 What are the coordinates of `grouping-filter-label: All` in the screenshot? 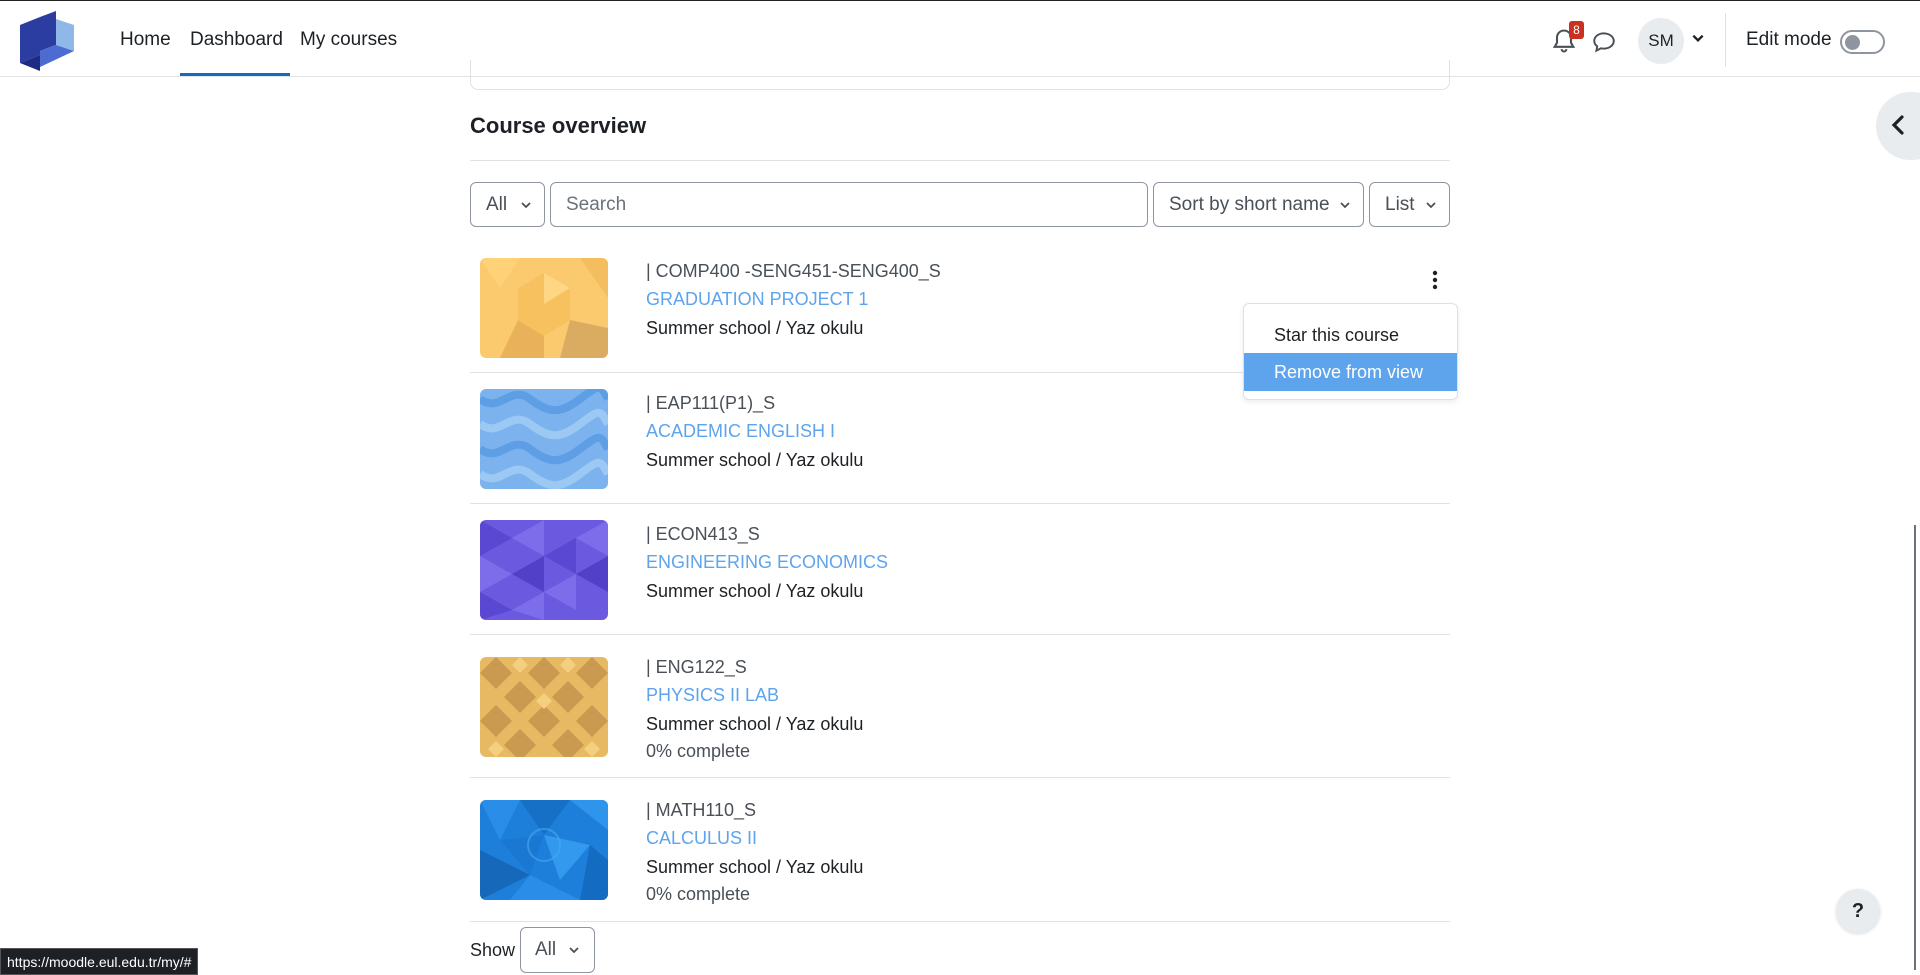 It's located at (497, 204).